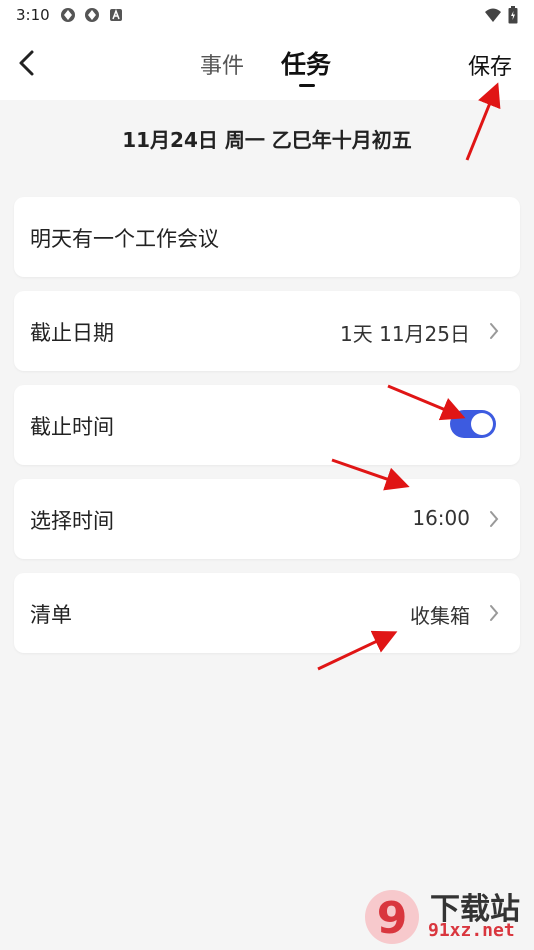 Image resolution: width=534 pixels, height=950 pixels. What do you see at coordinates (33, 15) in the screenshot?
I see `status-time: 3:10` at bounding box center [33, 15].